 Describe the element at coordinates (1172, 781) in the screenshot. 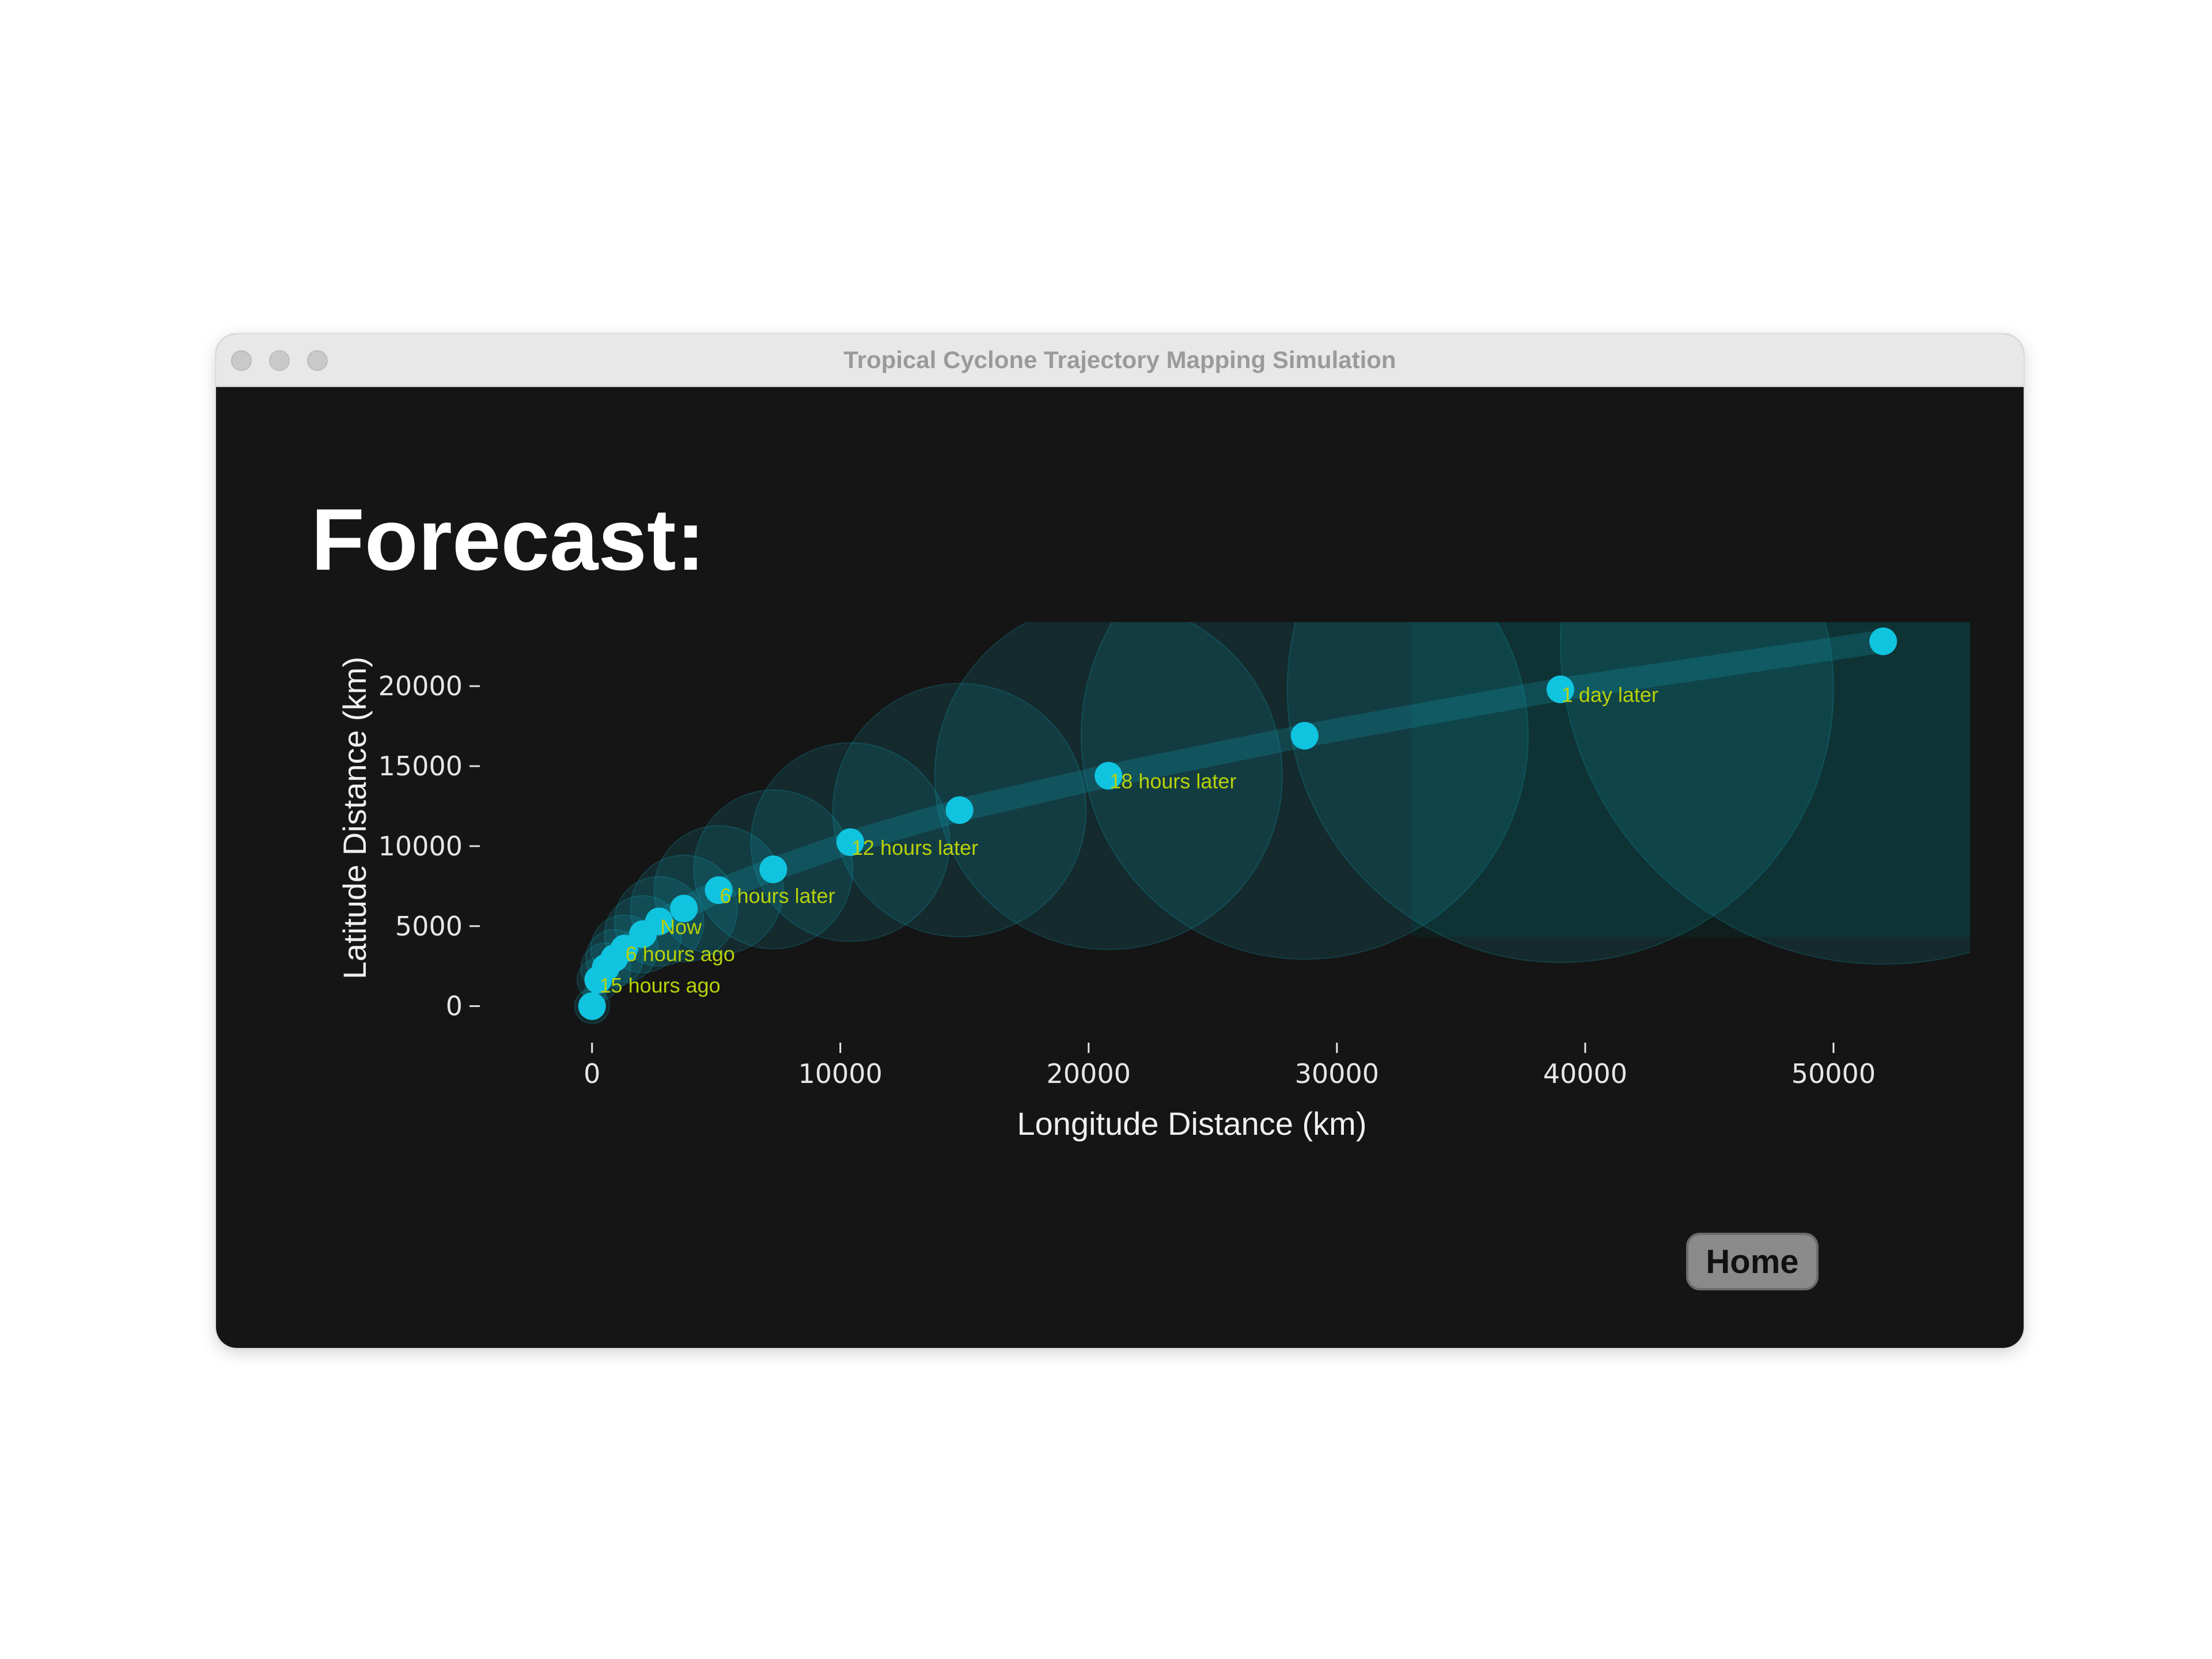

I see `point-label: 18 hours later` at that location.